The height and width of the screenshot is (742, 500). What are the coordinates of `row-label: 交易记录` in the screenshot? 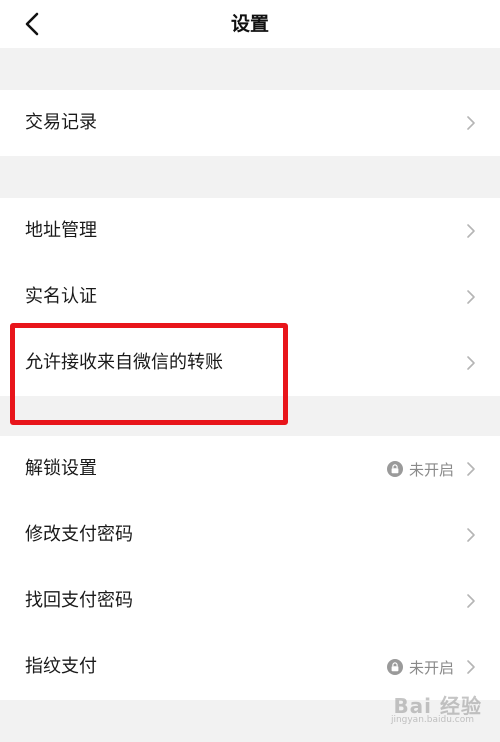 It's located at (61, 122).